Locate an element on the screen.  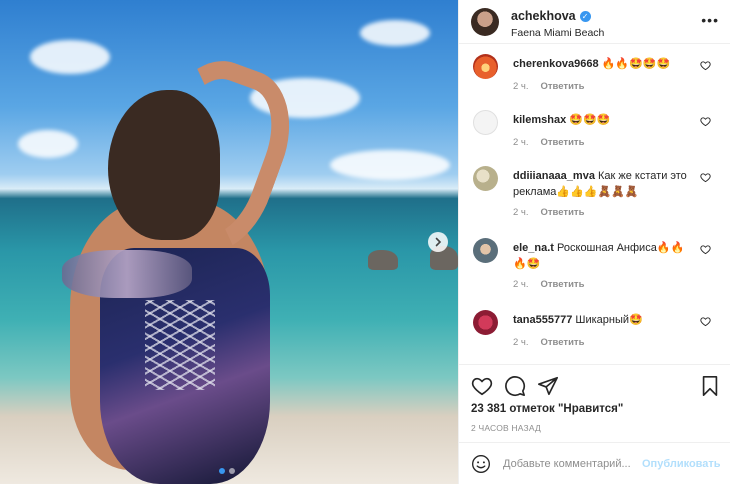
comment-body: Шикарный🤩 is located at coordinates (609, 320).